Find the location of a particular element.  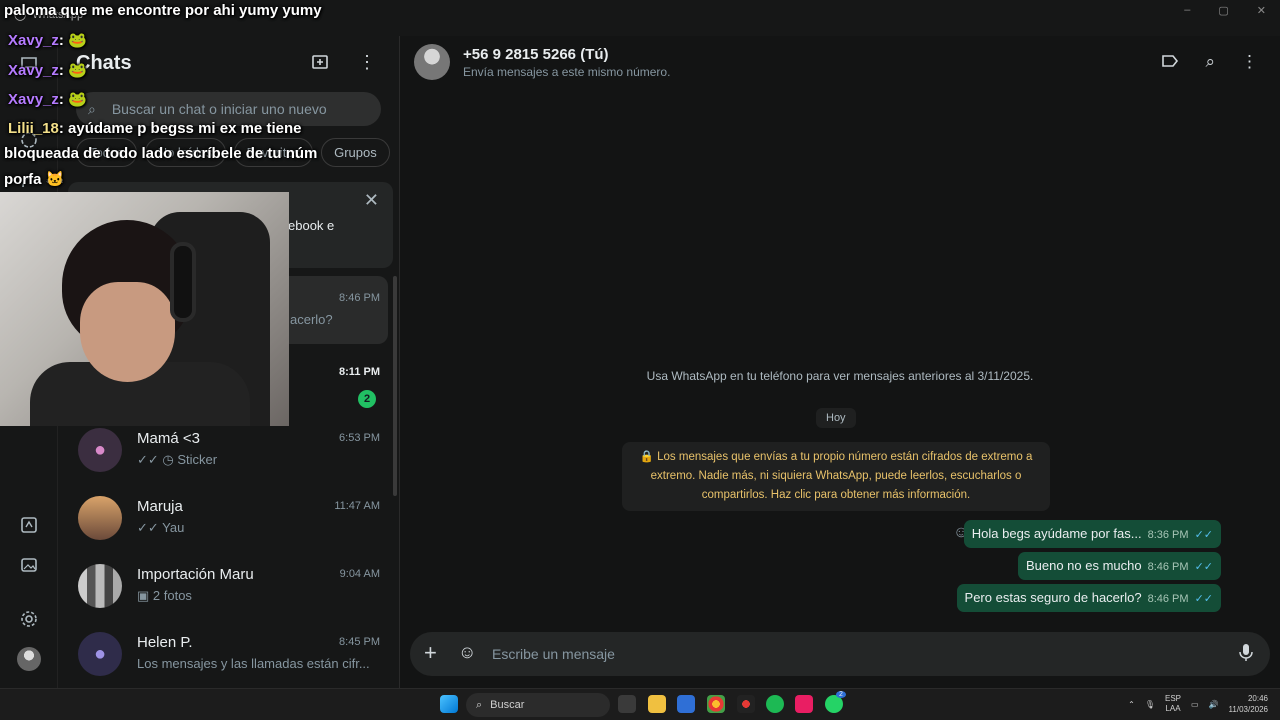

spotify-icon is located at coordinates (775, 704).